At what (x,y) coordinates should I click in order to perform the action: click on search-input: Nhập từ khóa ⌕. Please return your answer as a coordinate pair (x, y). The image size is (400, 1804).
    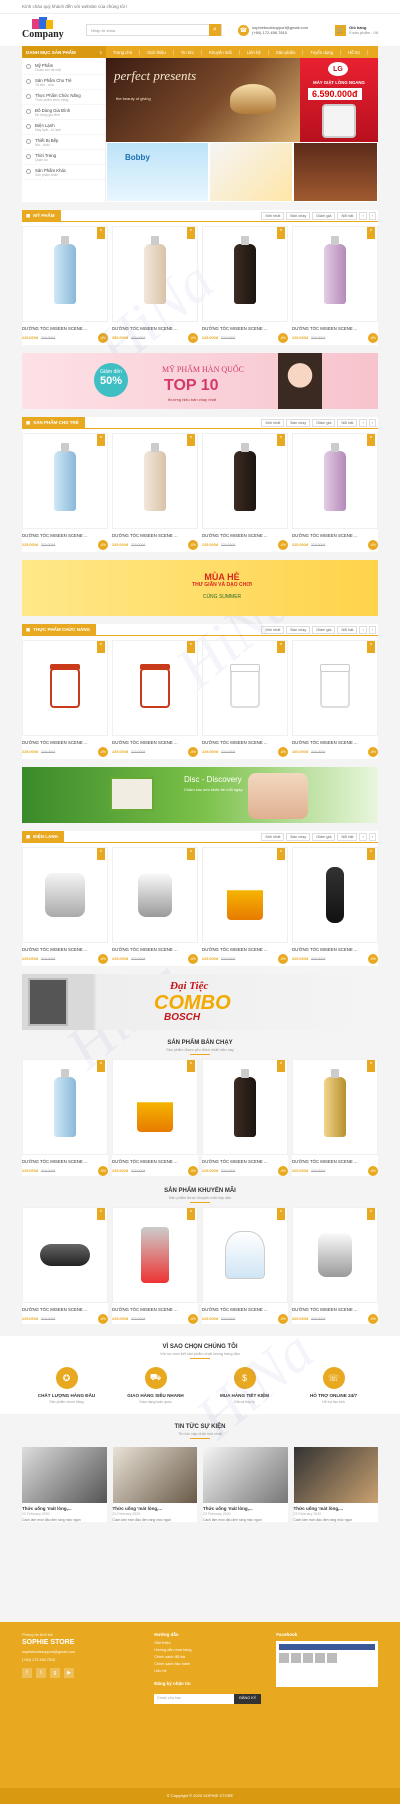
    Looking at the image, I should click on (154, 30).